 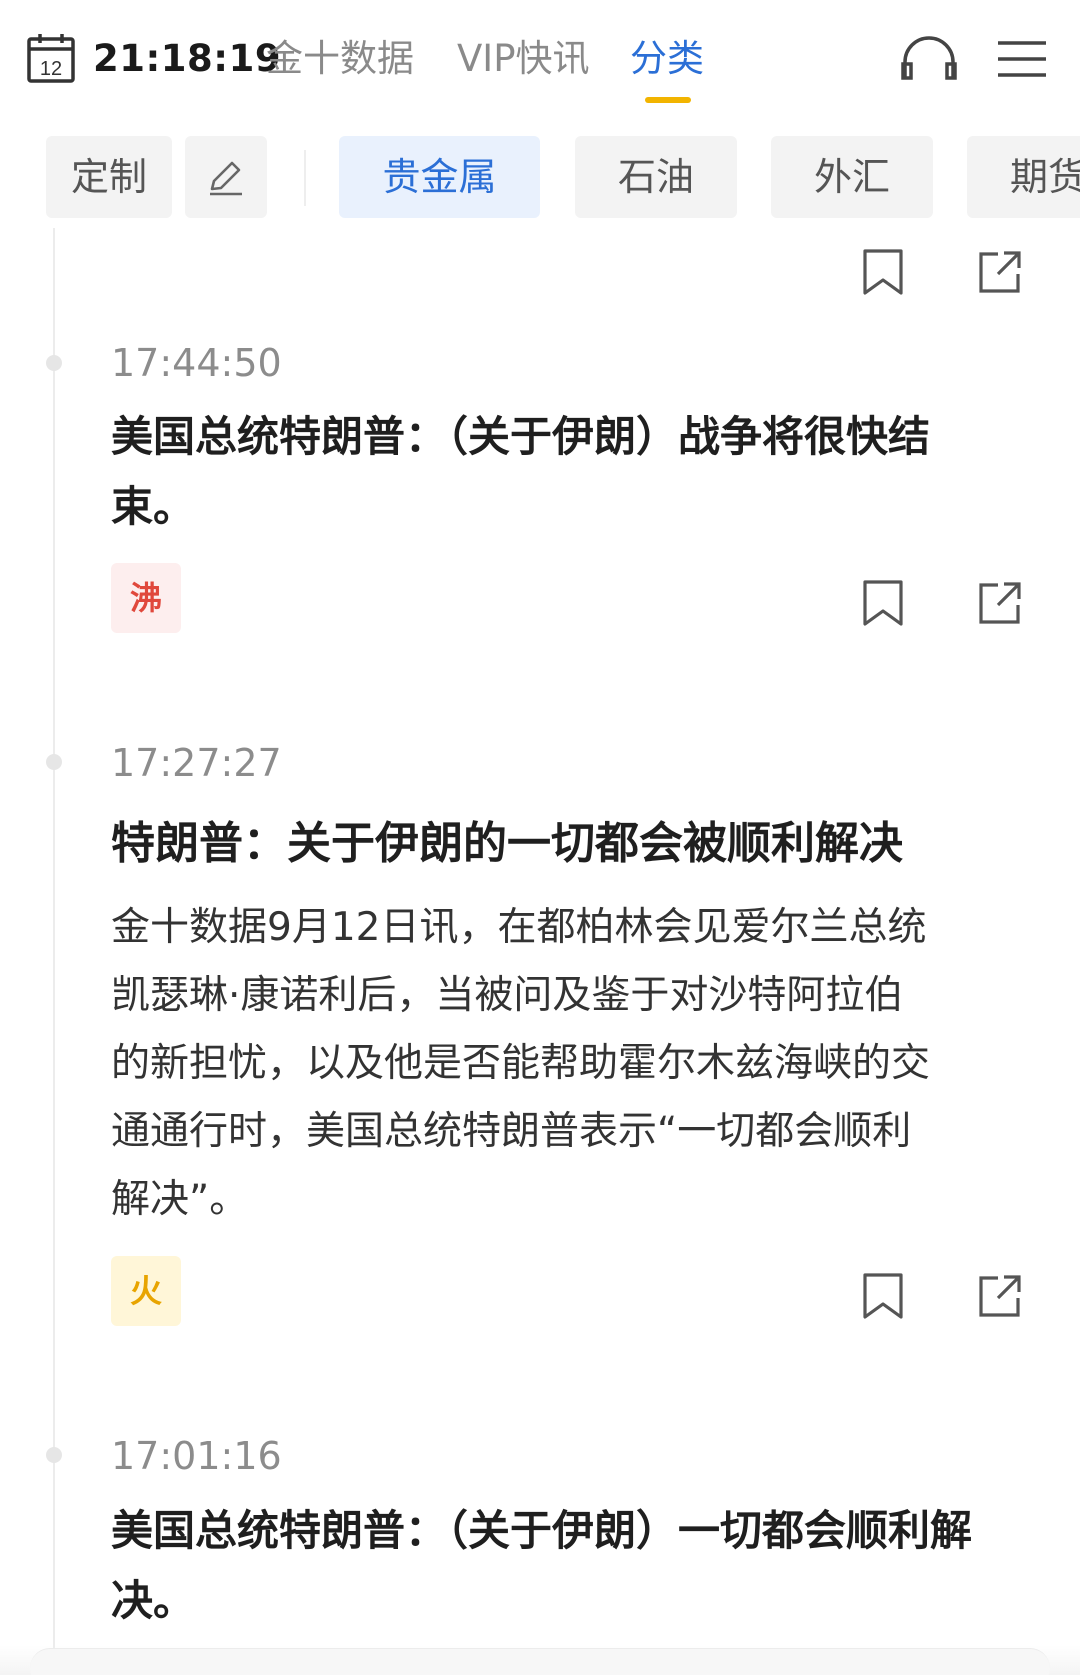 I want to click on fire-badge: 火, so click(x=146, y=1291).